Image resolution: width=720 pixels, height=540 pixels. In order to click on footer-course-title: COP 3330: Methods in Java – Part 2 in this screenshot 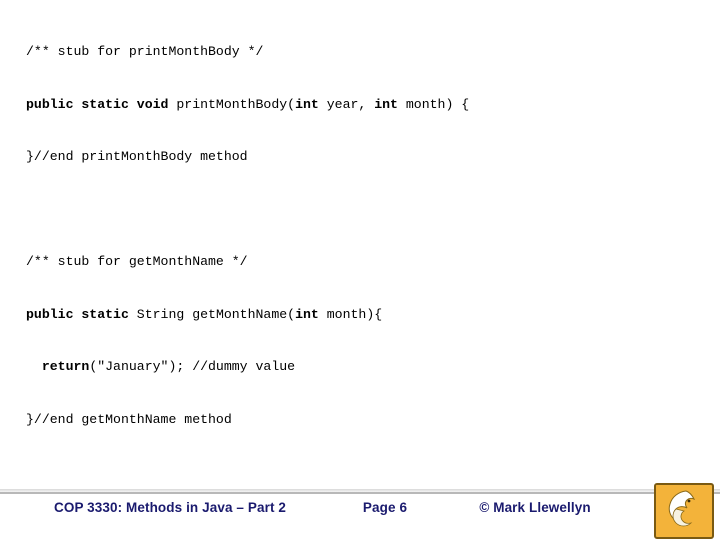, I will do `click(170, 507)`.